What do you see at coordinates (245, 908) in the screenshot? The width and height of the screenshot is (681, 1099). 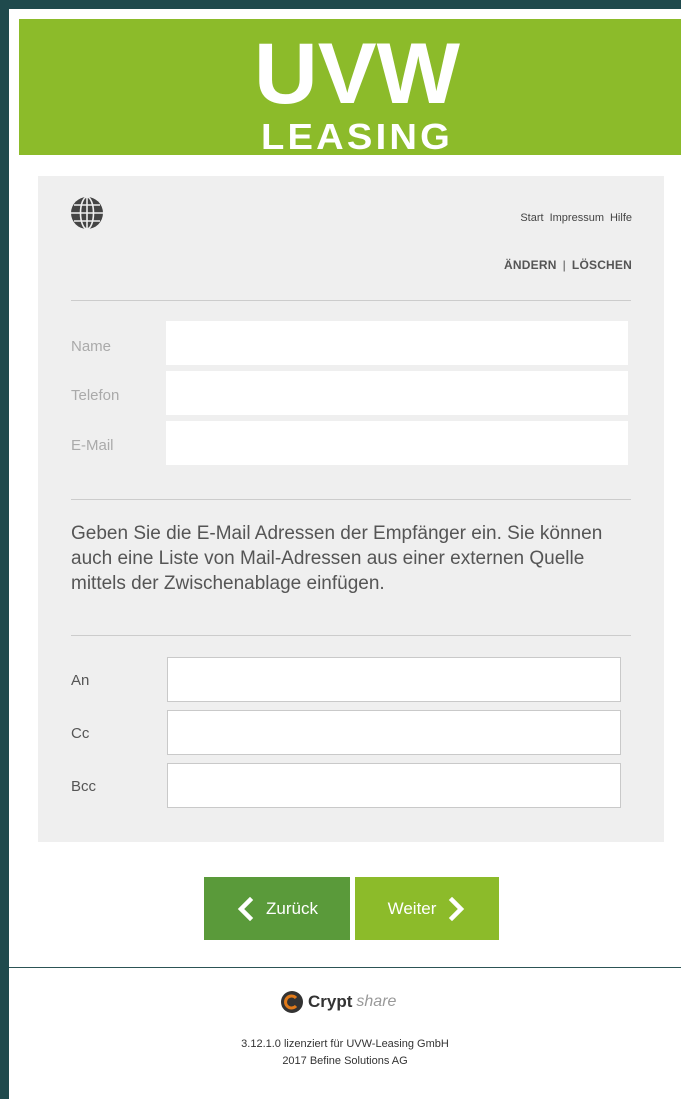 I see `chevron-left-icon` at bounding box center [245, 908].